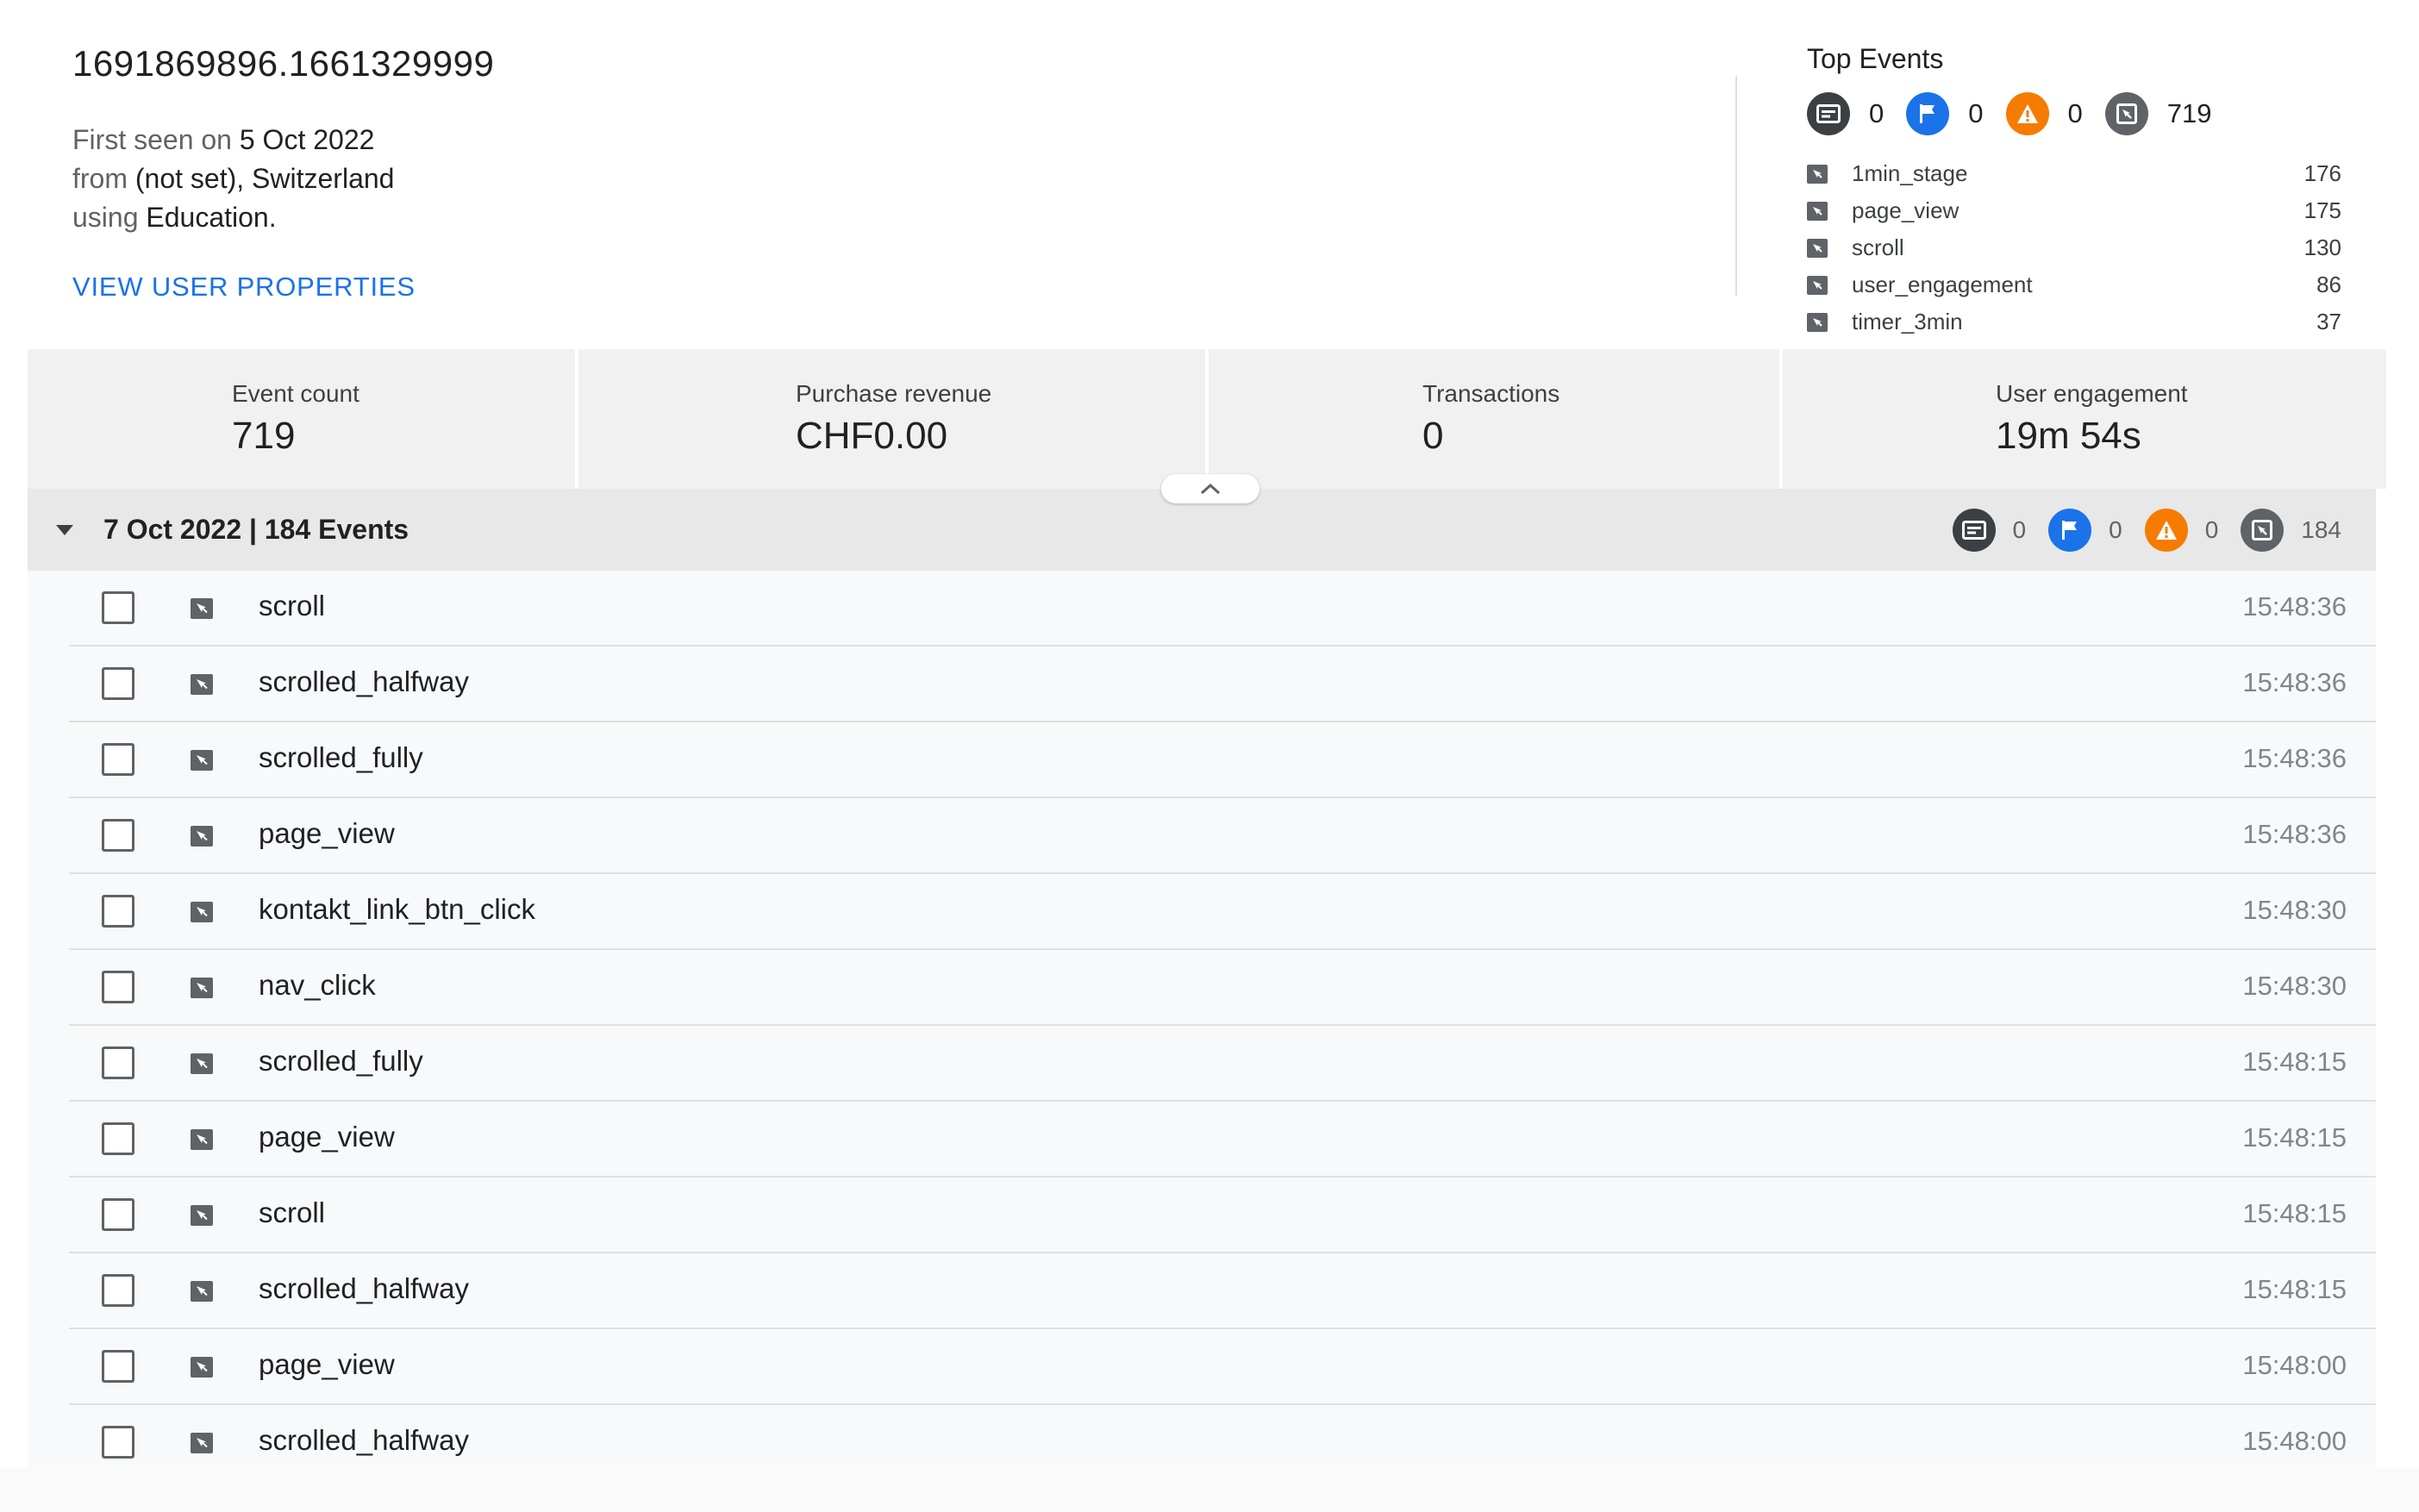 The height and width of the screenshot is (1512, 2419). I want to click on top-event-count: 176, so click(2322, 173).